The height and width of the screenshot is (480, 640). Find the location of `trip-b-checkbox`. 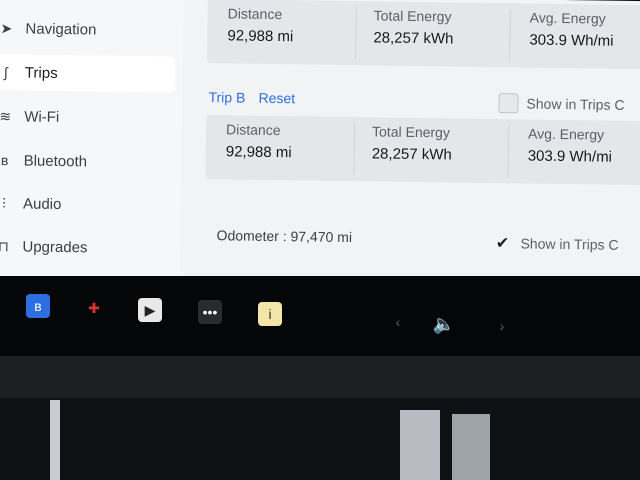

trip-b-checkbox is located at coordinates (508, 103).